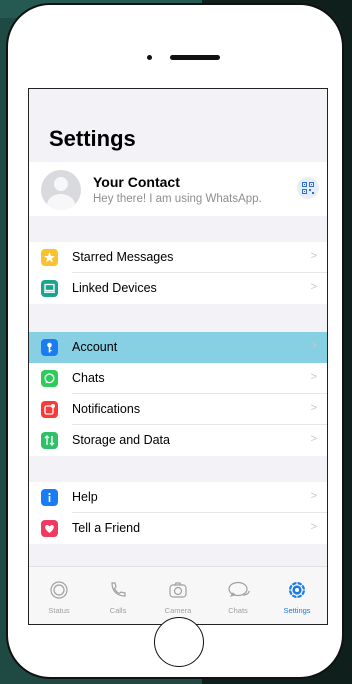 This screenshot has width=352, height=684. What do you see at coordinates (178, 378) in the screenshot?
I see `chats-item: Chats >` at bounding box center [178, 378].